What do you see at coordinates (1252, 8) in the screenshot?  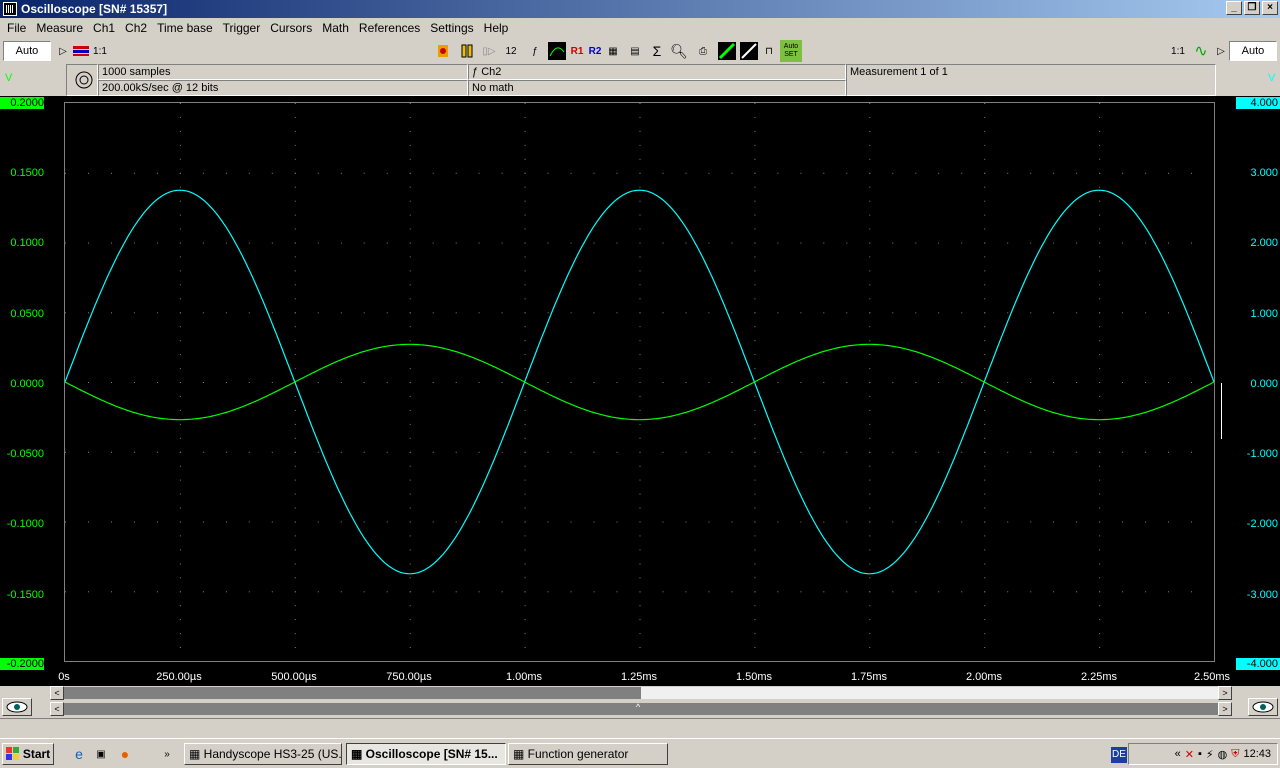 I see `maximize-button: ❐` at bounding box center [1252, 8].